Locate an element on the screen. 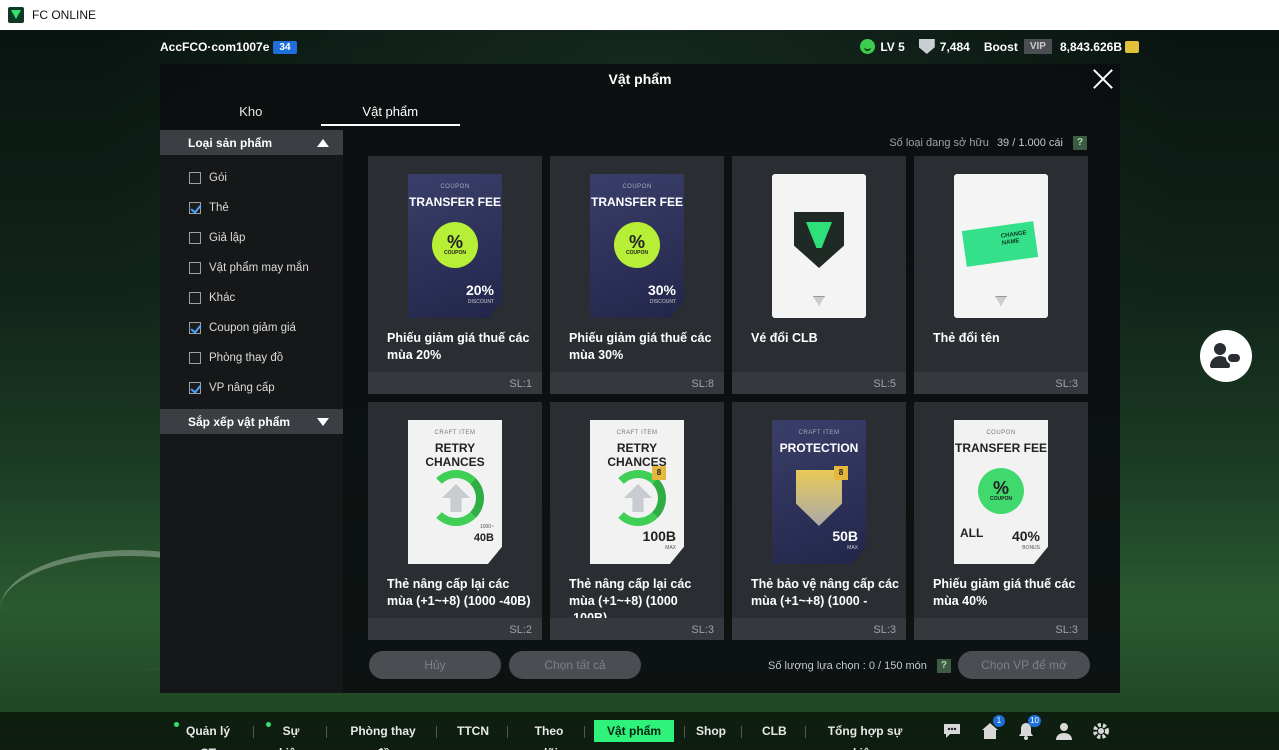  home-icon: 1 is located at coordinates (992, 728).